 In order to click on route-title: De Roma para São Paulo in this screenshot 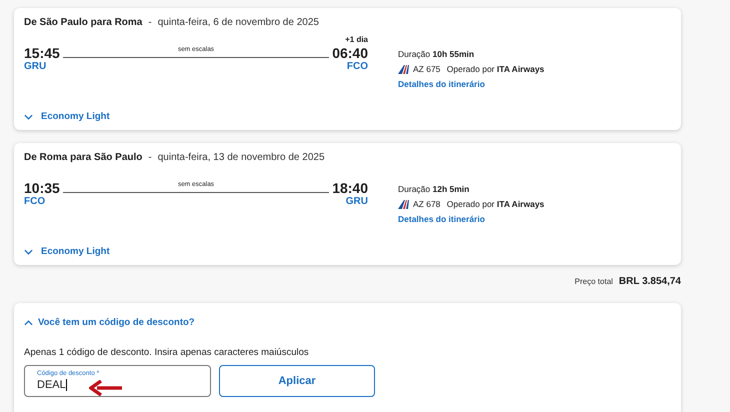, I will do `click(83, 157)`.